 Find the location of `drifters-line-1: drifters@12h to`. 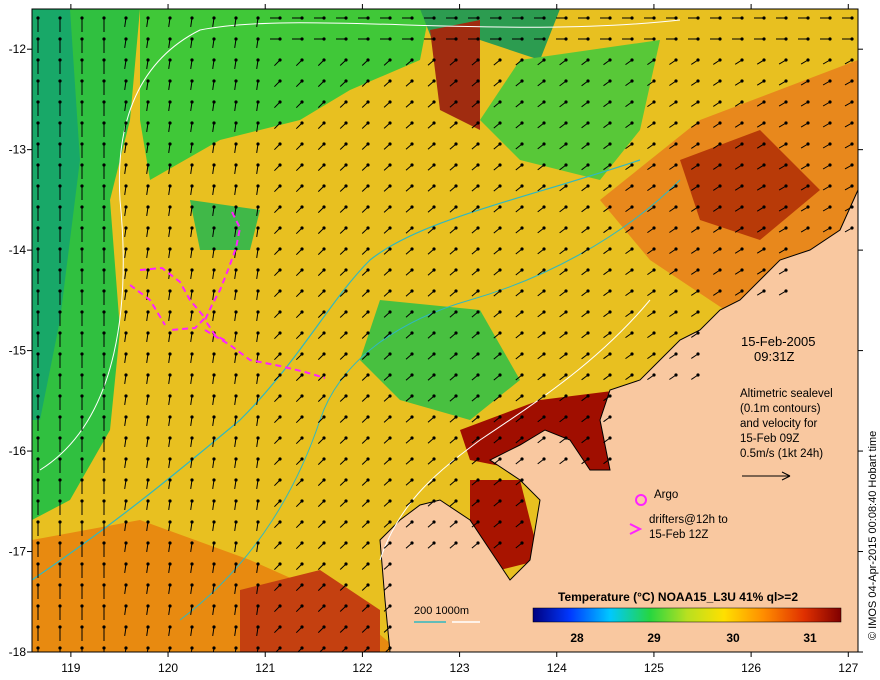

drifters-line-1: drifters@12h to is located at coordinates (688, 520).